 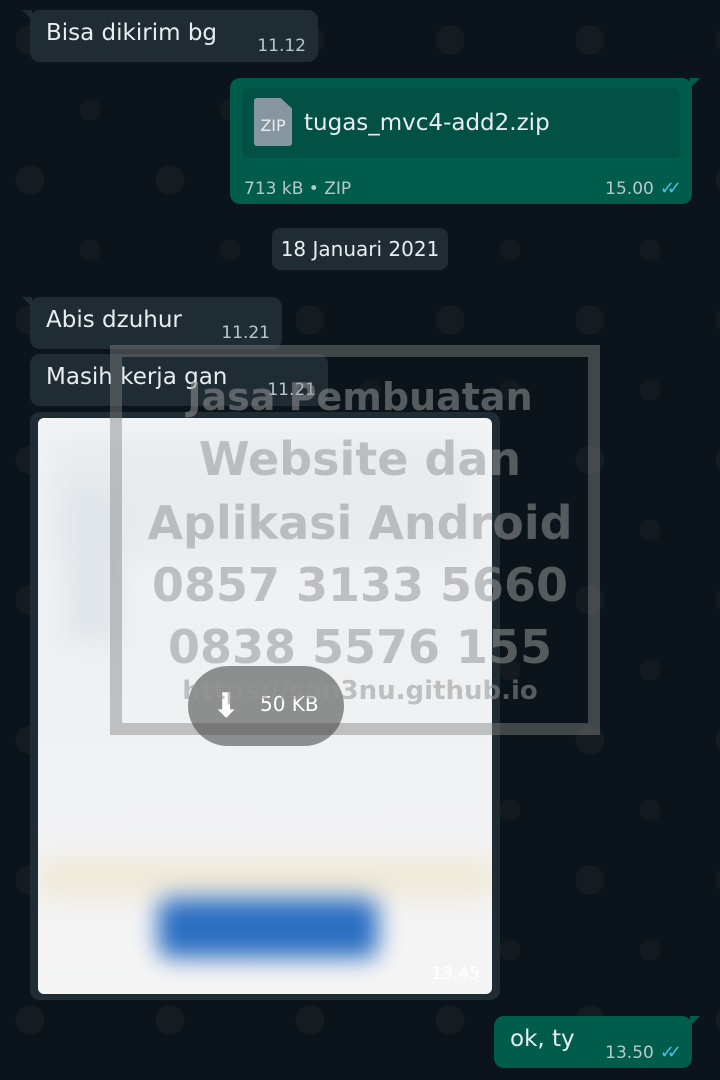 What do you see at coordinates (360, 691) in the screenshot?
I see `watermark-text: https://san3nu.github.io` at bounding box center [360, 691].